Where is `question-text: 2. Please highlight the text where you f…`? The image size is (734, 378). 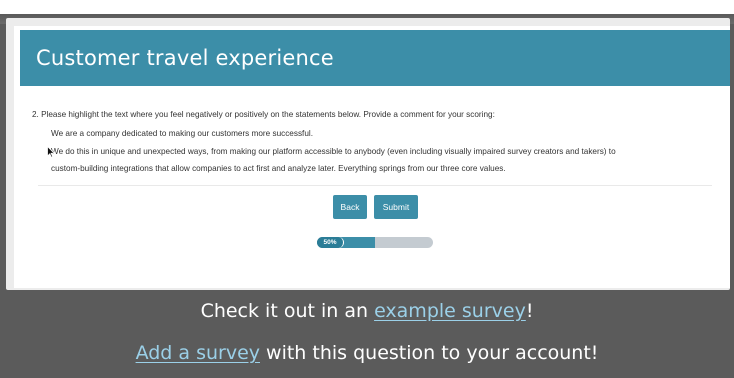 question-text: 2. Please highlight the text where you f… is located at coordinates (263, 114).